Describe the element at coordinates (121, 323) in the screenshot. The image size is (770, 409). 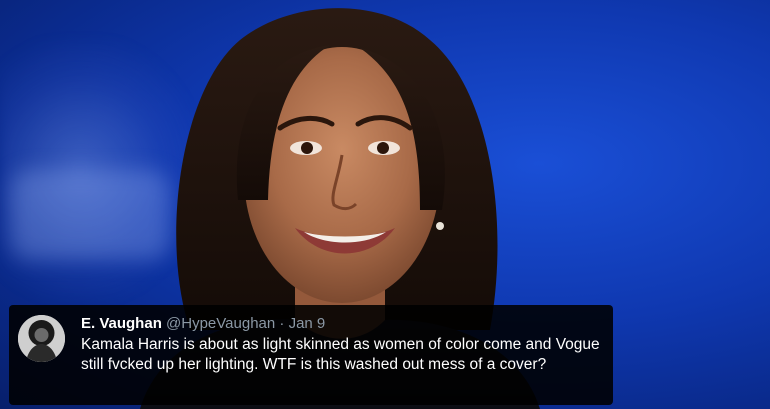
I see `author-name: E. Vaughan` at that location.